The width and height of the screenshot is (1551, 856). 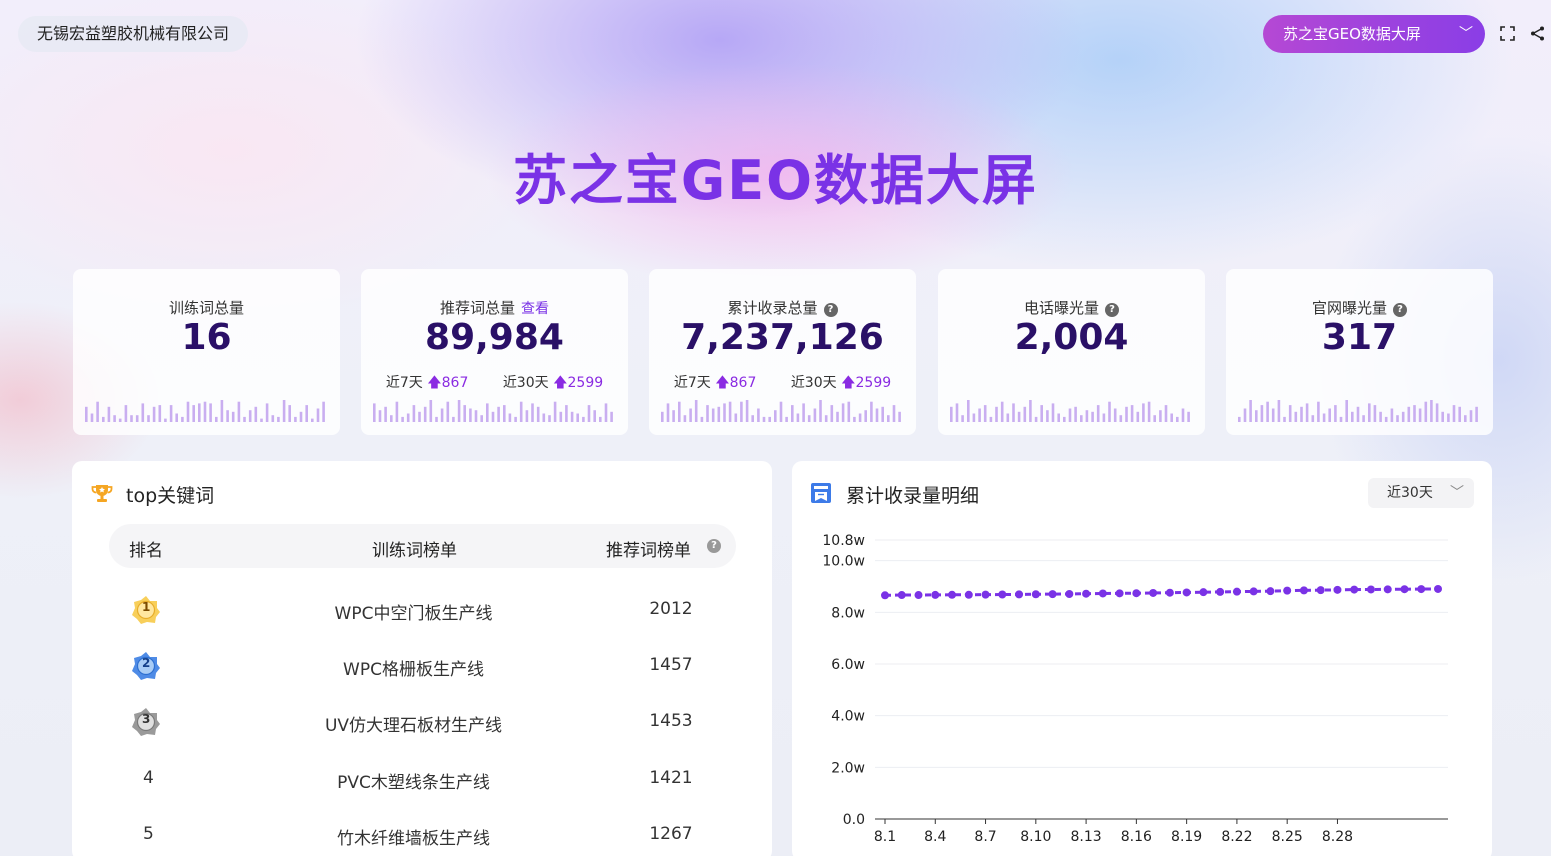 I want to click on stat-trend: 近7天 🡅867 近30天 🡅2599, so click(x=782, y=384).